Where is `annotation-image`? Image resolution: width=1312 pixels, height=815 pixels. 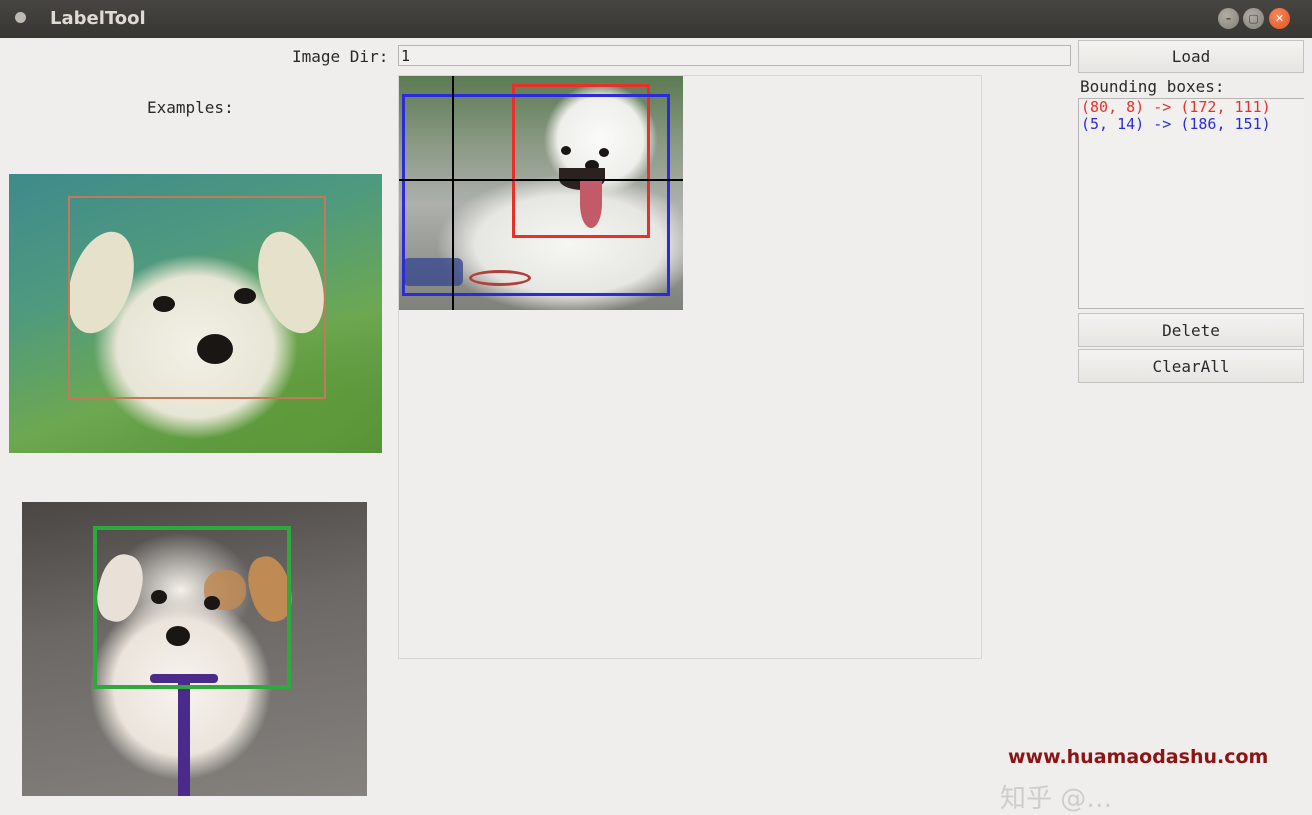
annotation-image is located at coordinates (541, 193).